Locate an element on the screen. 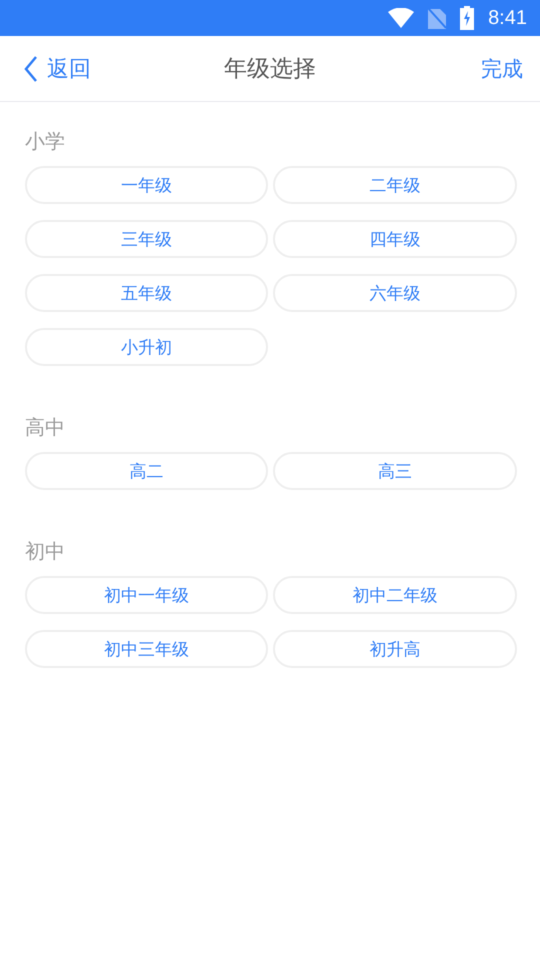  battery-charging-icon is located at coordinates (467, 18).